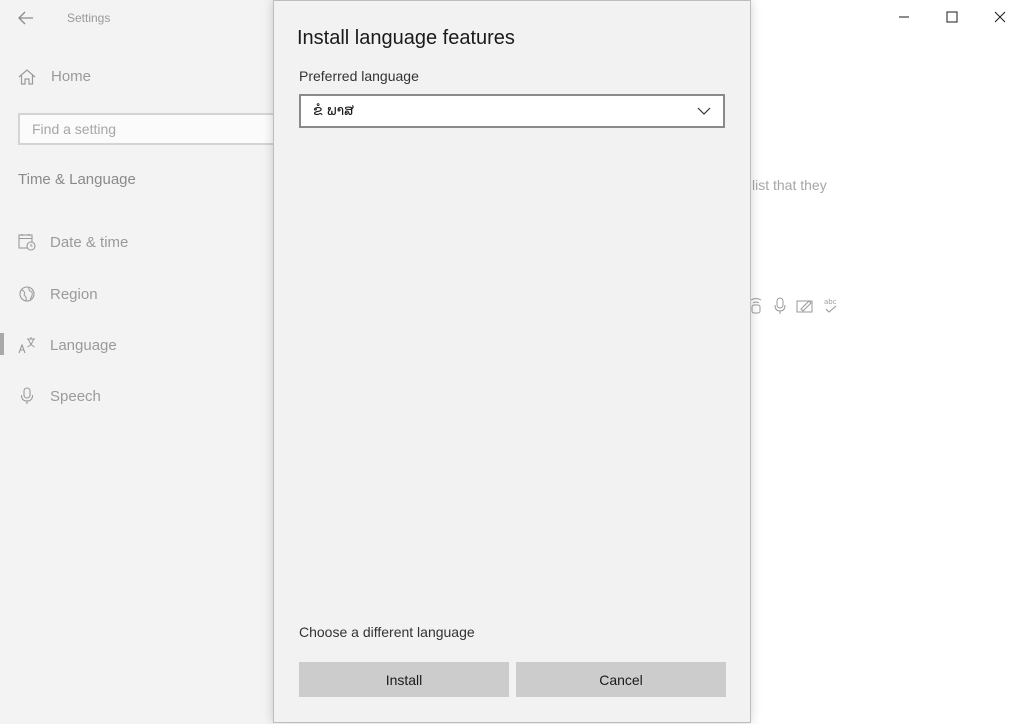  I want to click on preferred-language-dropdown: ຂໍ ພາສ, so click(512, 111).